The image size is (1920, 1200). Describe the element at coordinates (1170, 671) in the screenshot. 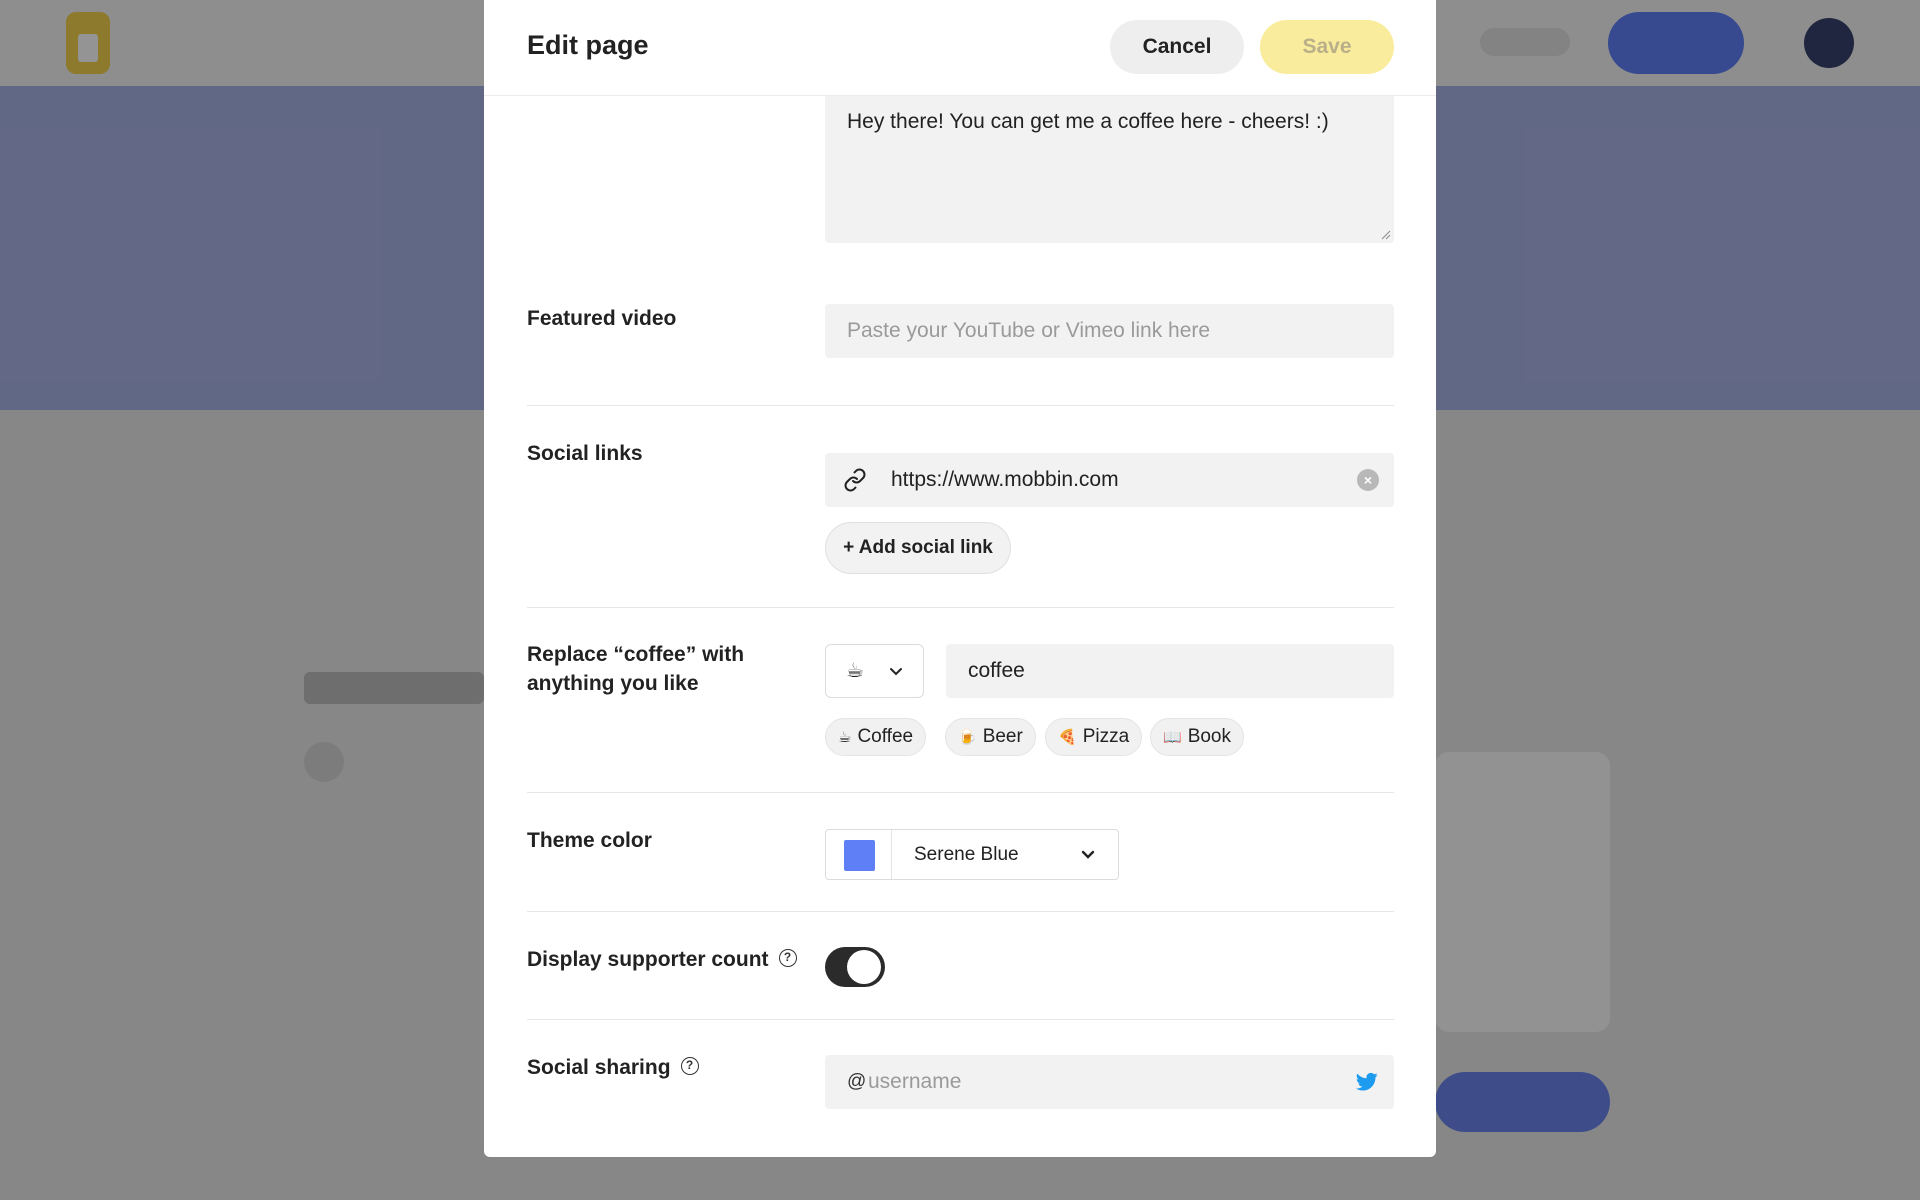

I see `coffee-name-input: coffee` at that location.